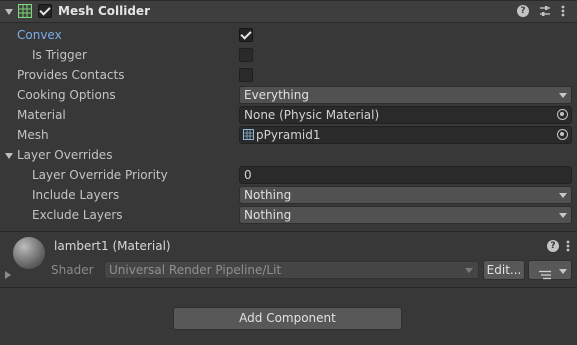 This screenshot has height=345, width=577. What do you see at coordinates (33, 135) in the screenshot?
I see `mesh-label: Mesh` at bounding box center [33, 135].